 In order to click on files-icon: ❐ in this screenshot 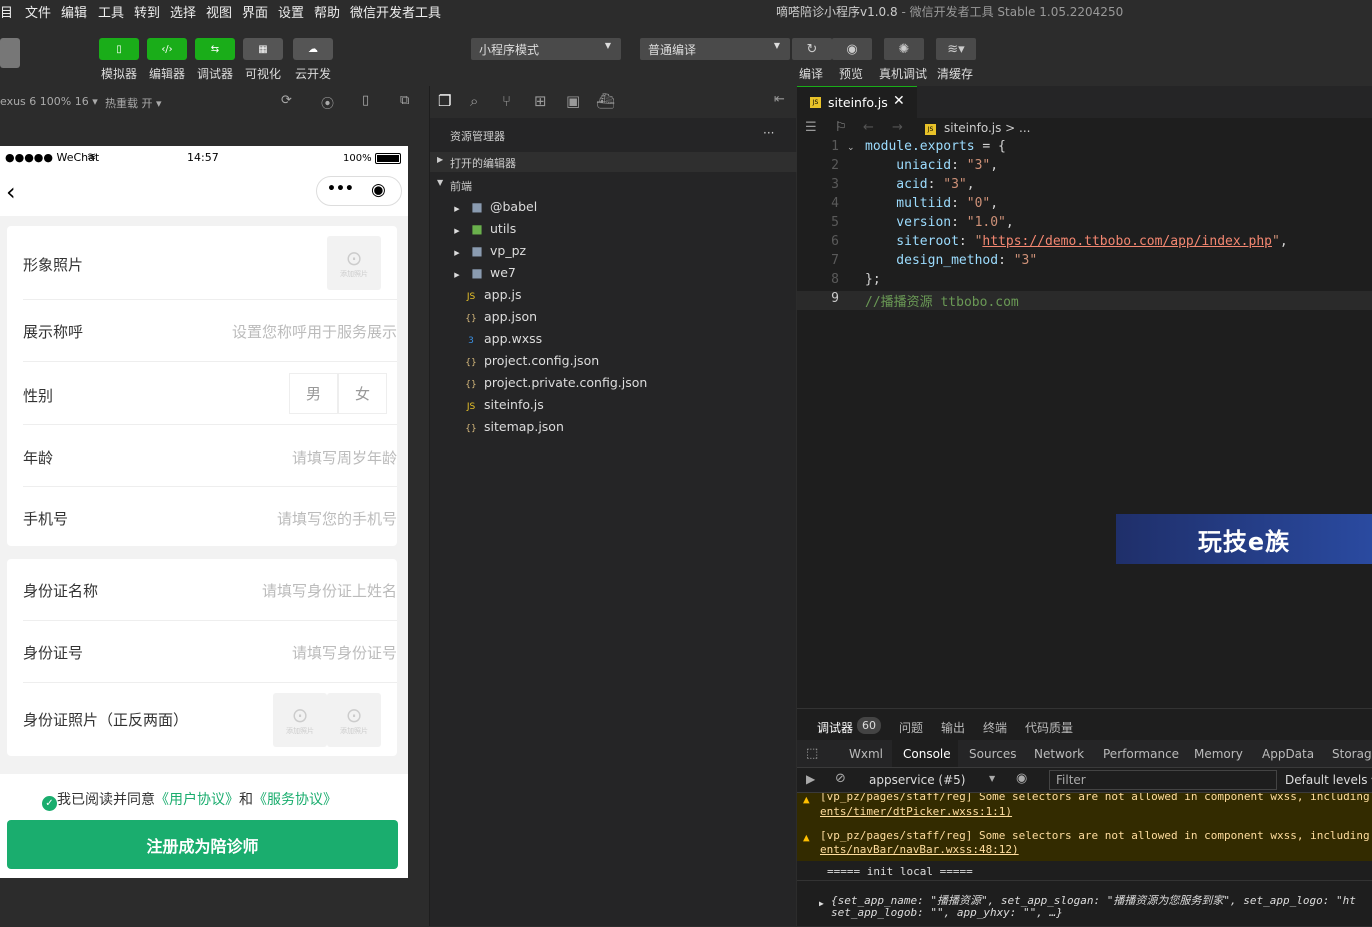, I will do `click(444, 101)`.